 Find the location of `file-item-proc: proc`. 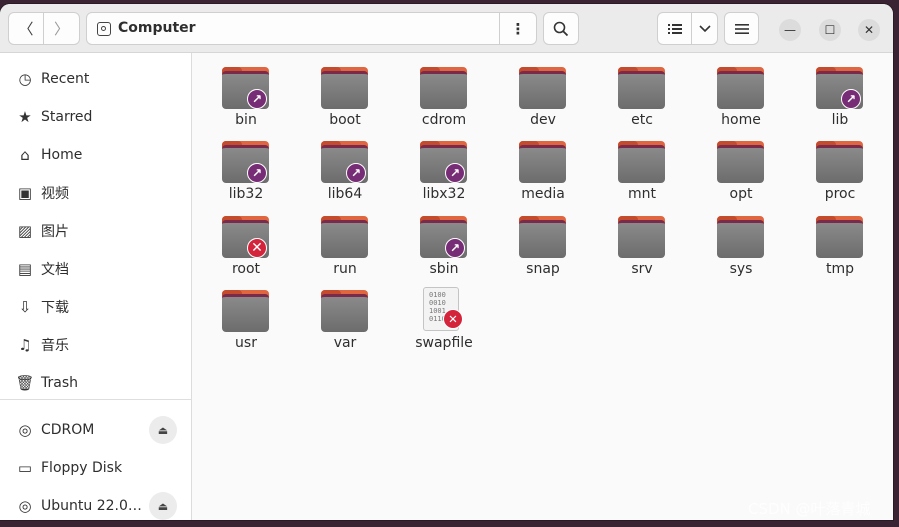

file-item-proc: proc is located at coordinates (840, 165).